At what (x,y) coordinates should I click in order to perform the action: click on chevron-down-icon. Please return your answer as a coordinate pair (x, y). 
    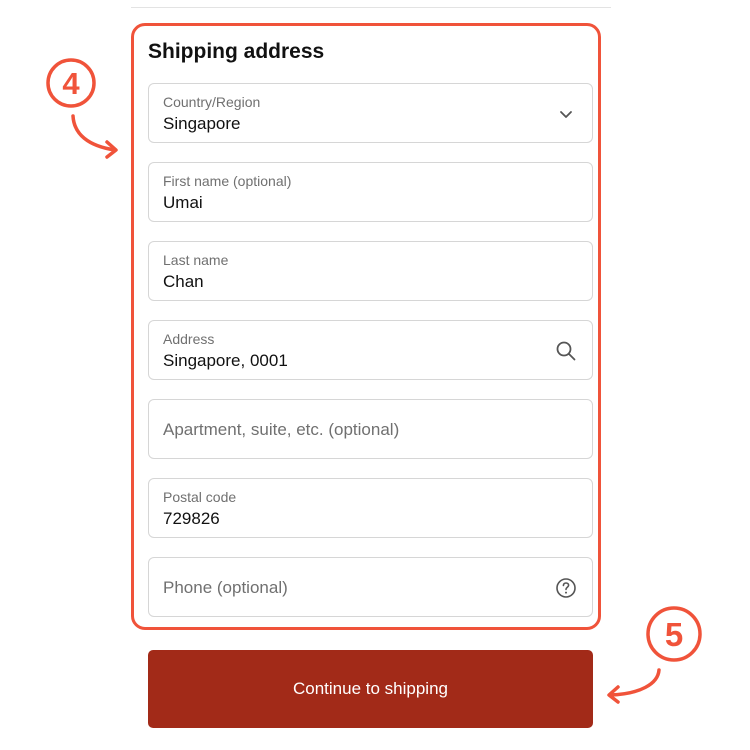
    Looking at the image, I should click on (566, 114).